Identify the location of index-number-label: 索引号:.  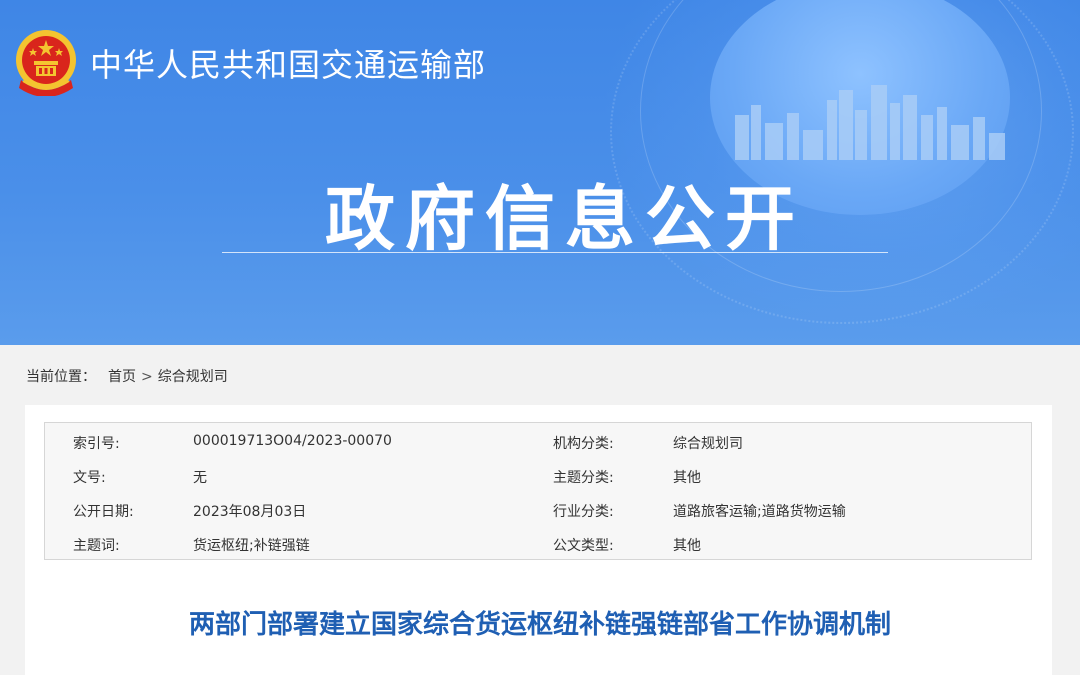
(96, 444).